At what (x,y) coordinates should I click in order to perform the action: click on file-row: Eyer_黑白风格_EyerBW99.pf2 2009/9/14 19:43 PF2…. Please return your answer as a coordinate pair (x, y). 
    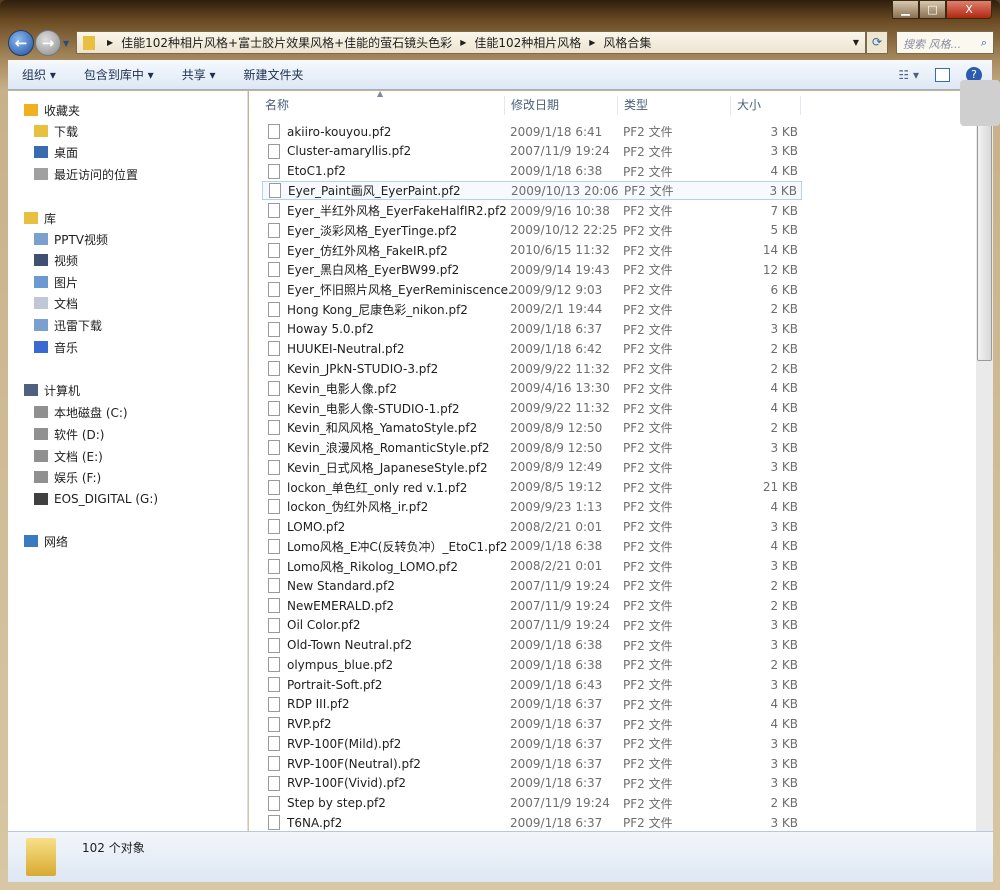
    Looking at the image, I should click on (532, 269).